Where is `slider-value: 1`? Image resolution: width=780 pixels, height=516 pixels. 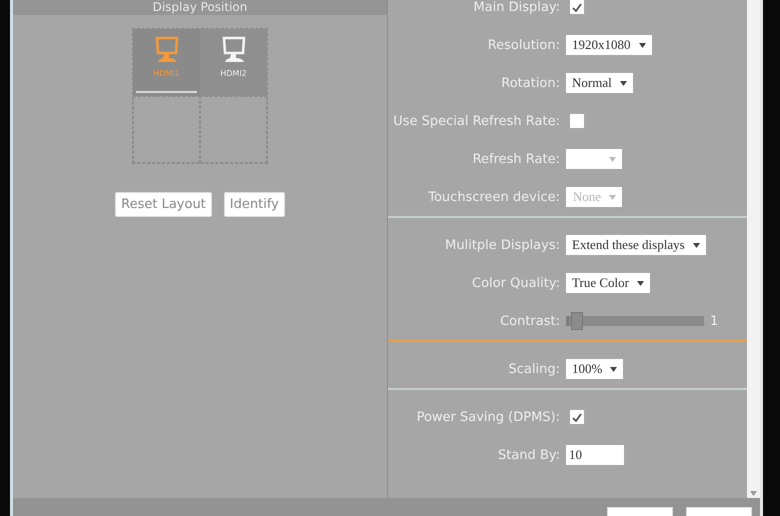
slider-value: 1 is located at coordinates (714, 321).